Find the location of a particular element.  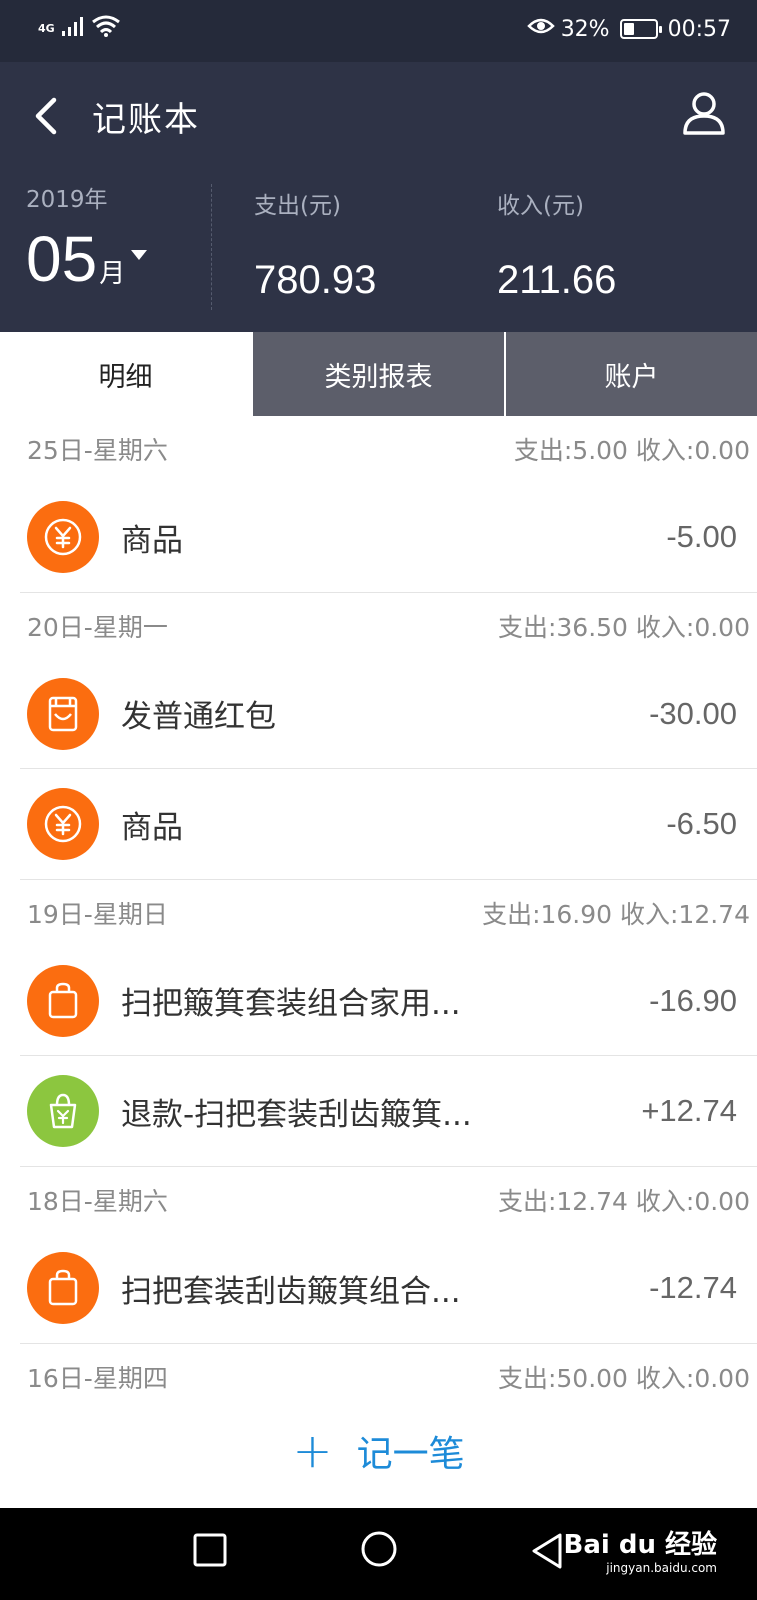

battery-percent: 32% is located at coordinates (585, 29).